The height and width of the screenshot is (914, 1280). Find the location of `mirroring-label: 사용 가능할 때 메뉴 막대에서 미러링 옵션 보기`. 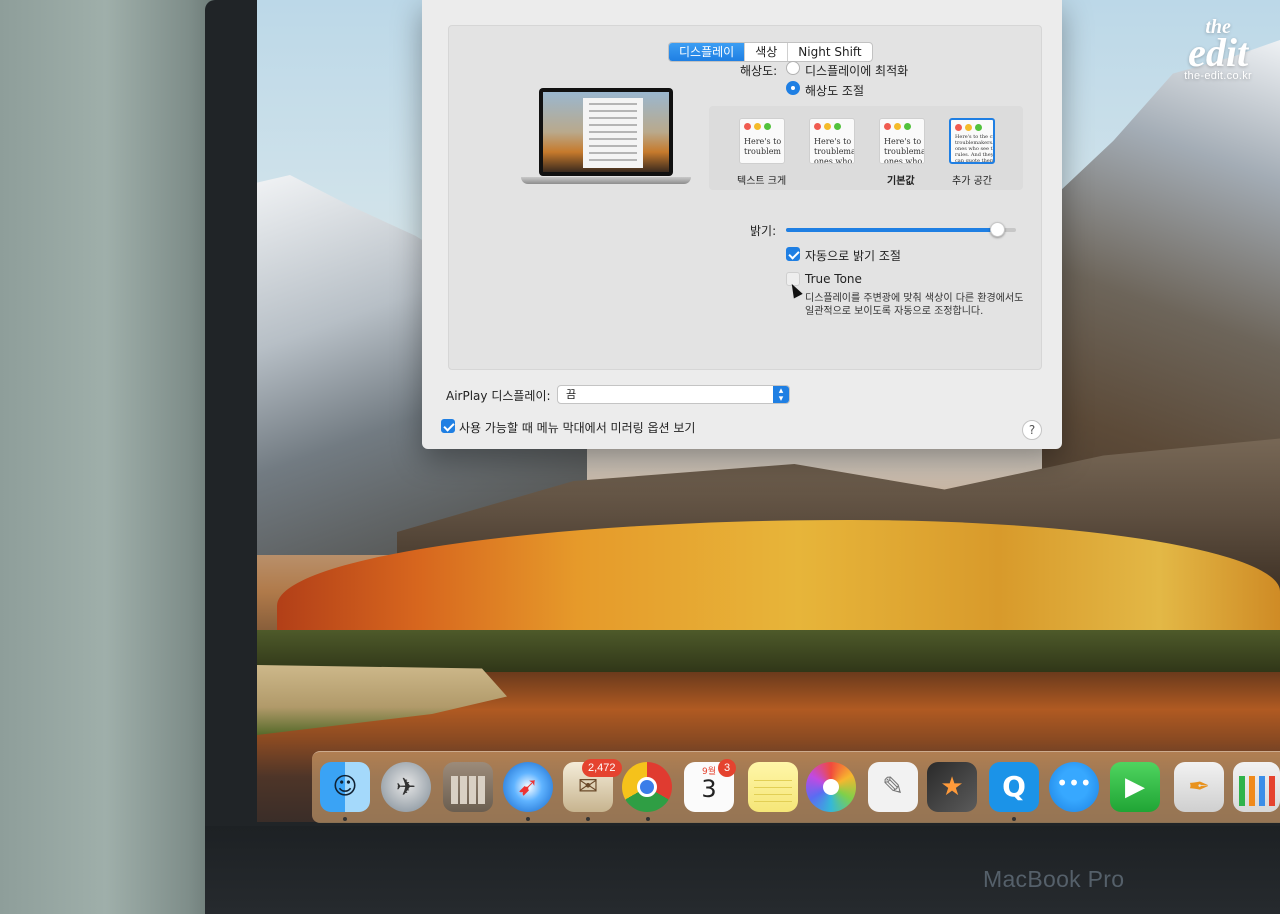

mirroring-label: 사용 가능할 때 메뉴 막대에서 미러링 옵션 보기 is located at coordinates (577, 427).